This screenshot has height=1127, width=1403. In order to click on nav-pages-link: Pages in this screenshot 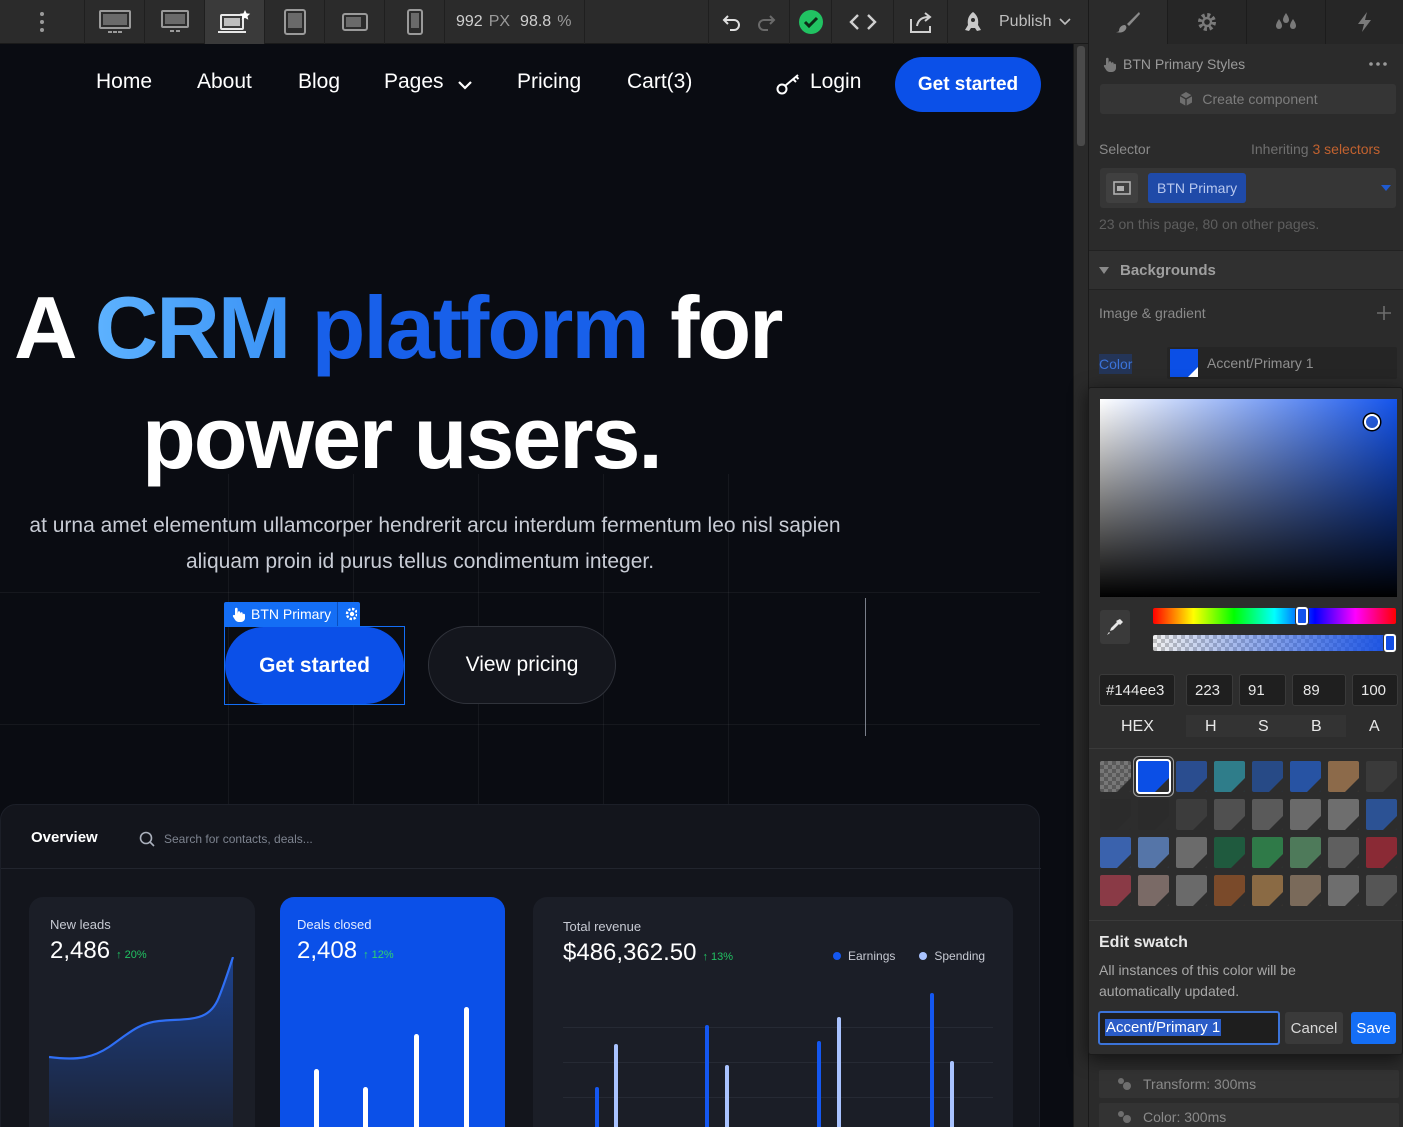, I will do `click(414, 82)`.